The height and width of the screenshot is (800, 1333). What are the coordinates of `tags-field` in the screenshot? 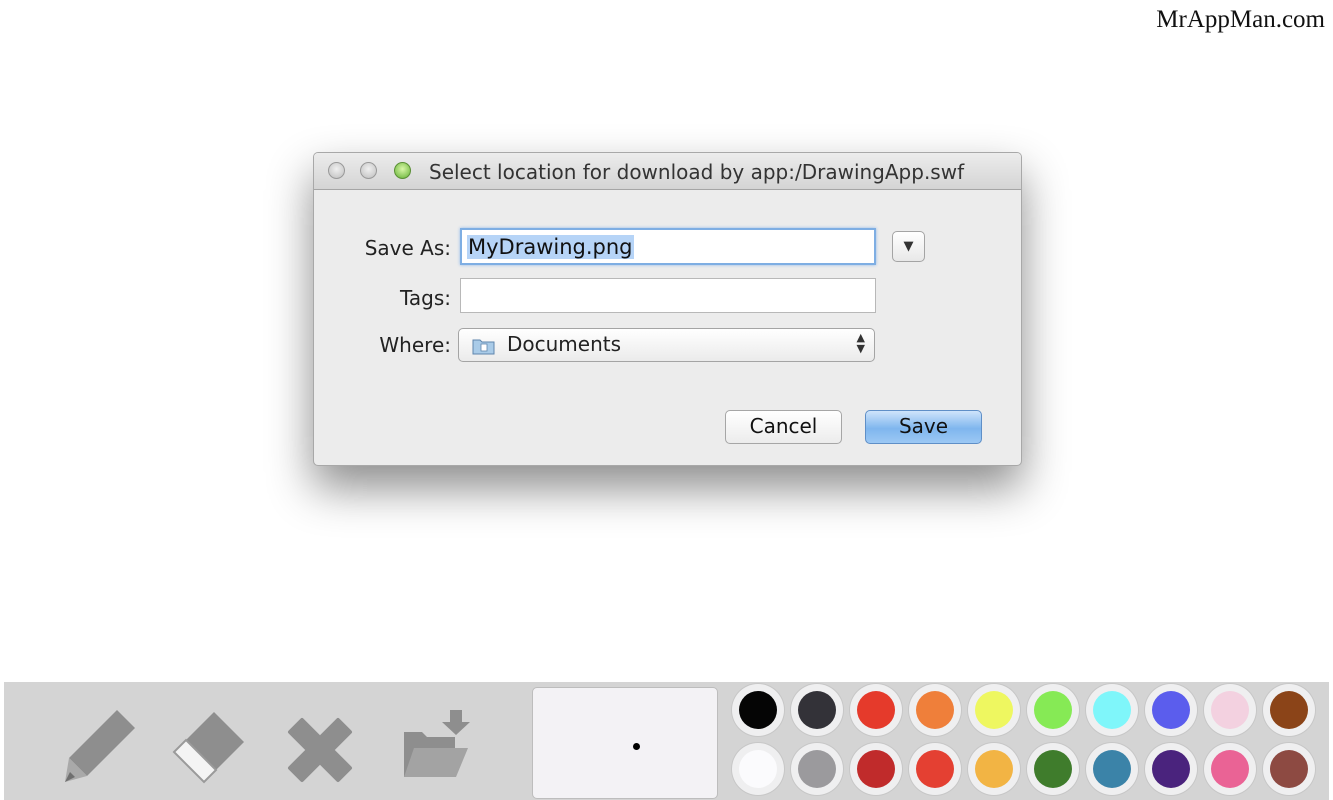 It's located at (668, 295).